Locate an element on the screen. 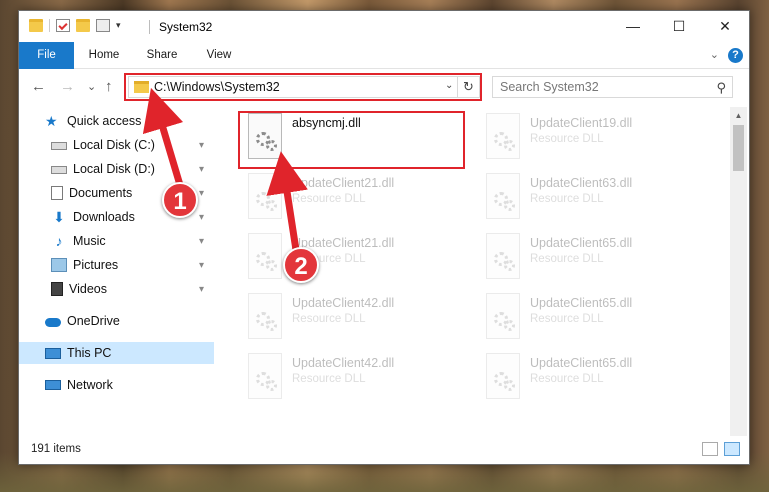  ribbon-collapse-icon: ⌄ is located at coordinates (714, 54).